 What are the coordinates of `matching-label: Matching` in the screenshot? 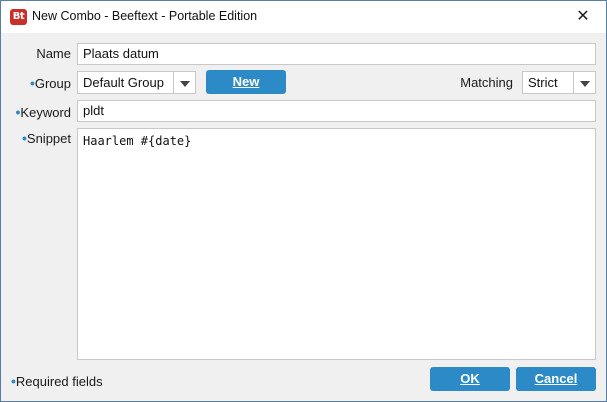 It's located at (486, 82).